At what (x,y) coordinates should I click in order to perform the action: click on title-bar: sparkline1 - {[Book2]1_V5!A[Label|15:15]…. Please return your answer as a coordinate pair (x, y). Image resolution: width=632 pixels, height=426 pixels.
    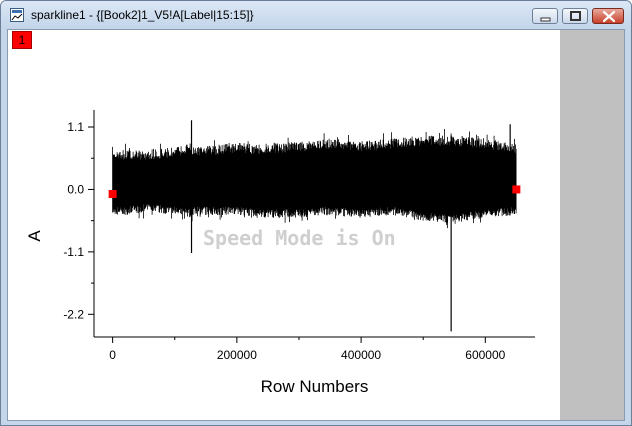
    Looking at the image, I should click on (316, 15).